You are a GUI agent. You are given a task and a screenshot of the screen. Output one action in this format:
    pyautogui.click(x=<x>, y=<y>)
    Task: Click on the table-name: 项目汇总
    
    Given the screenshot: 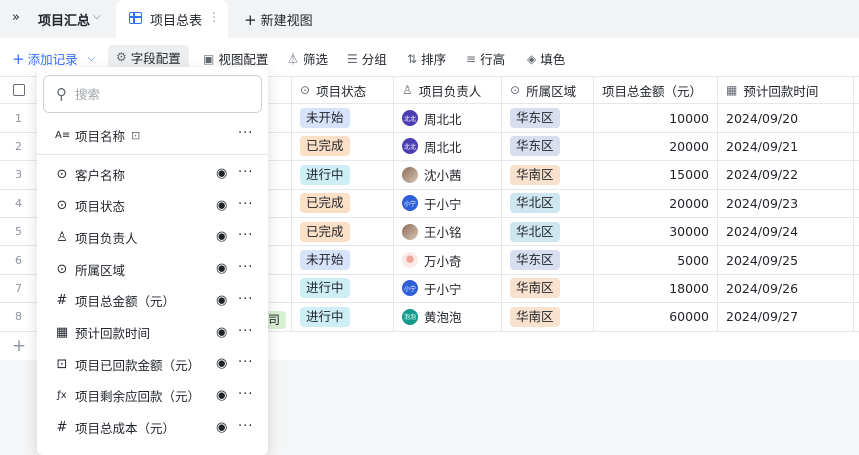 What is the action you would take?
    pyautogui.click(x=64, y=19)
    